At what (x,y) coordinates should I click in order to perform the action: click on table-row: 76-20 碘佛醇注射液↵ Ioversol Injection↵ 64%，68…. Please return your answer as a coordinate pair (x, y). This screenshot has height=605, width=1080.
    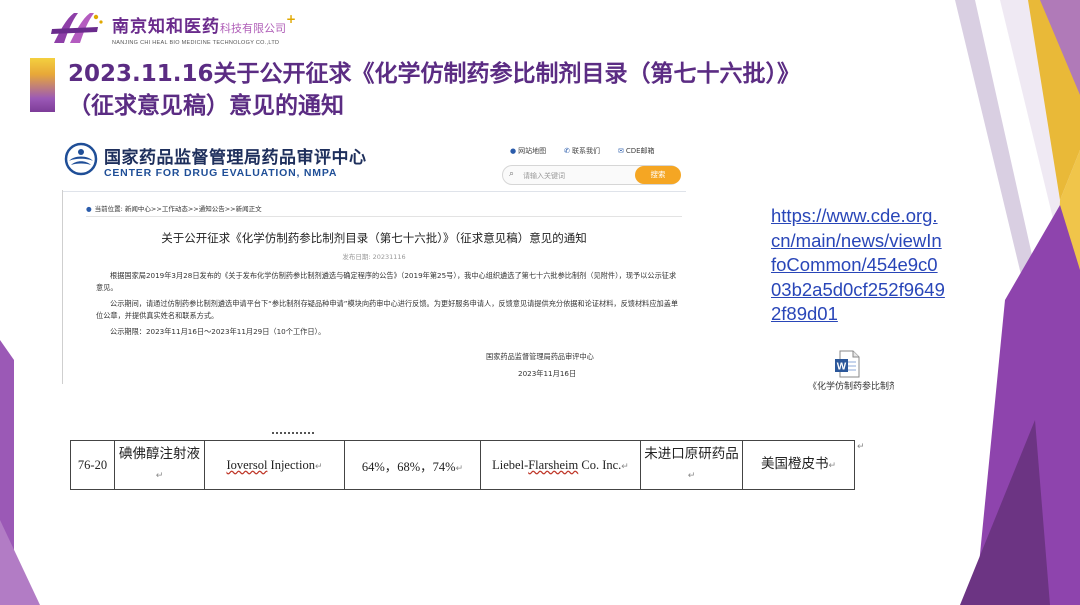
    Looking at the image, I should click on (462, 465).